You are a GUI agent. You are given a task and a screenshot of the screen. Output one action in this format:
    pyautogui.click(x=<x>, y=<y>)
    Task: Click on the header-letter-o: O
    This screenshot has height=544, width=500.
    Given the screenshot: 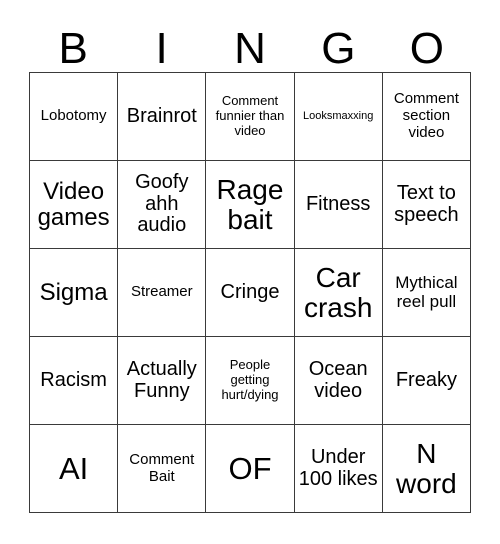 What is the action you would take?
    pyautogui.click(x=426, y=48)
    